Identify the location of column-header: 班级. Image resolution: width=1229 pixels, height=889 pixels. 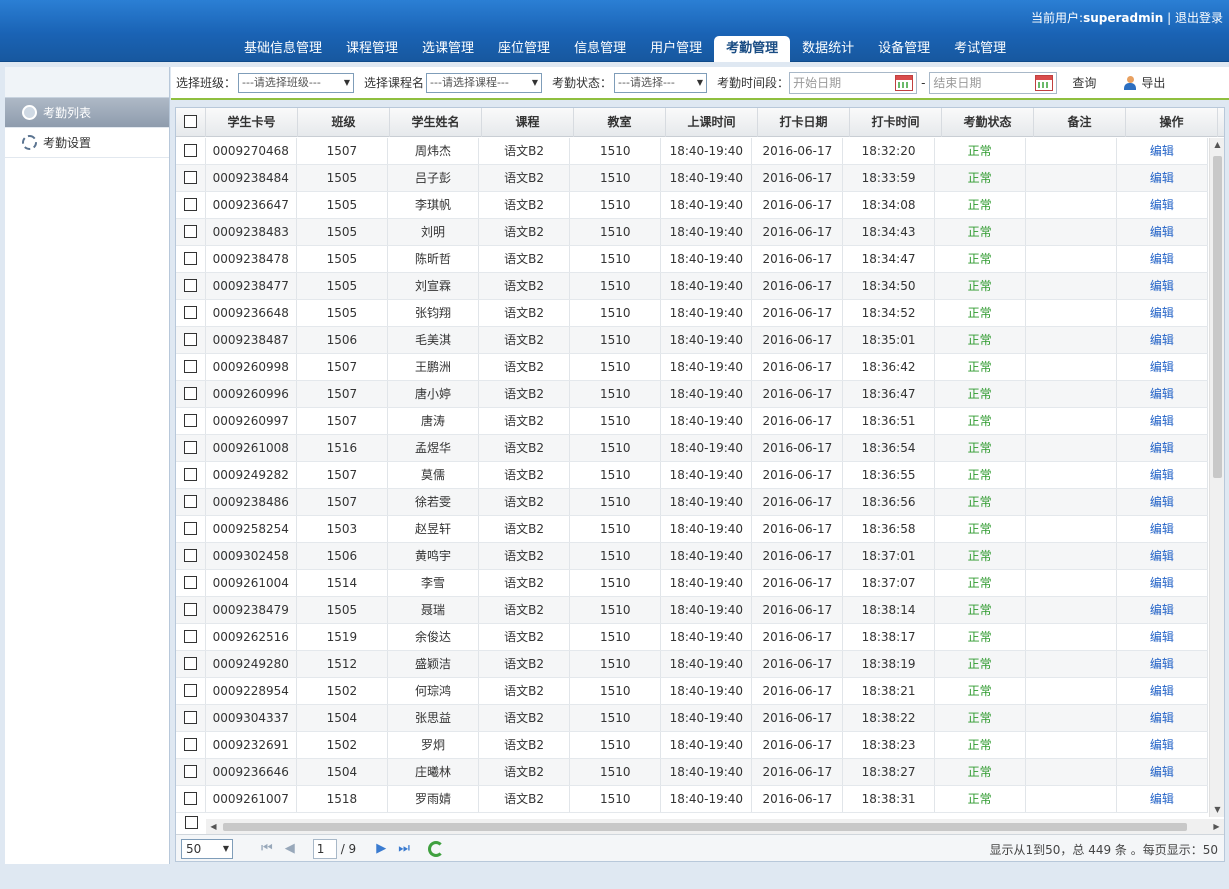
(344, 122).